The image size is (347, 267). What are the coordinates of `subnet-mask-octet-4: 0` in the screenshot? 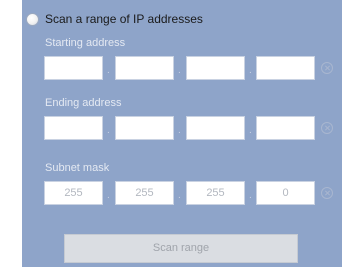 It's located at (285, 193).